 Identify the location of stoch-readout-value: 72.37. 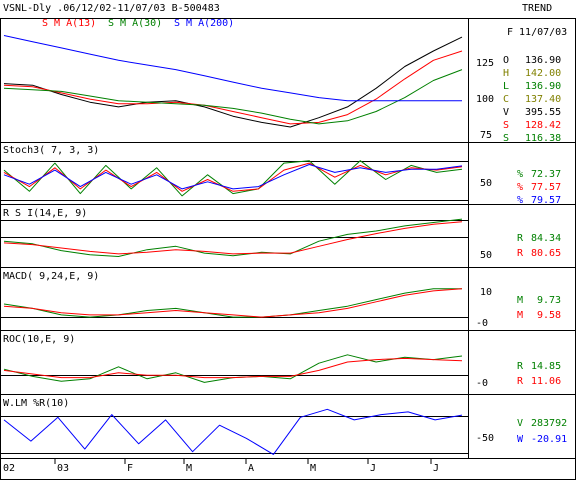
(546, 174).